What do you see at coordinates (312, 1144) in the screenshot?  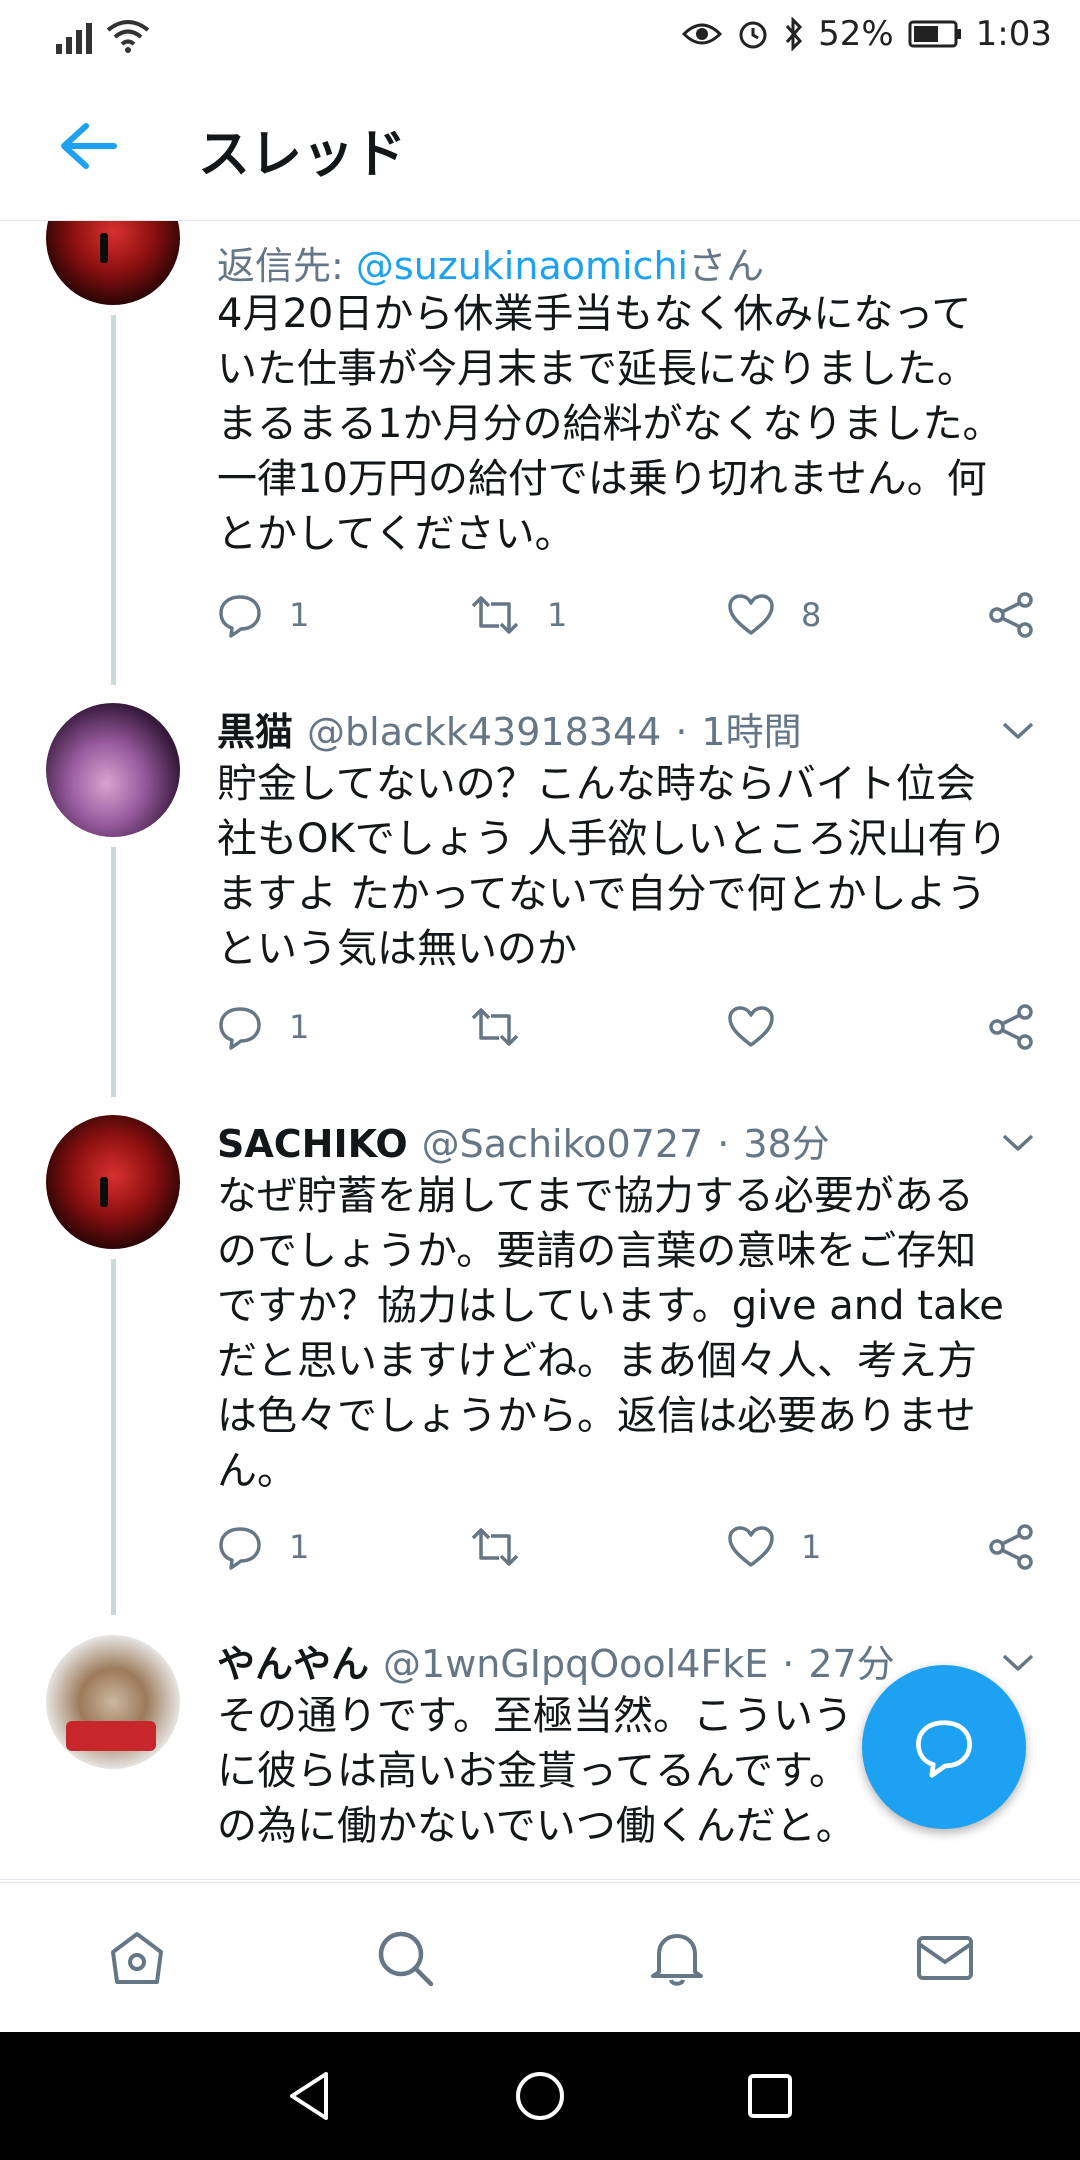 I see `author-name: SACHIKO` at bounding box center [312, 1144].